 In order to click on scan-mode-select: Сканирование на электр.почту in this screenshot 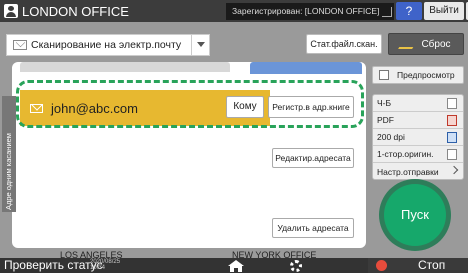, I will do `click(108, 45)`.